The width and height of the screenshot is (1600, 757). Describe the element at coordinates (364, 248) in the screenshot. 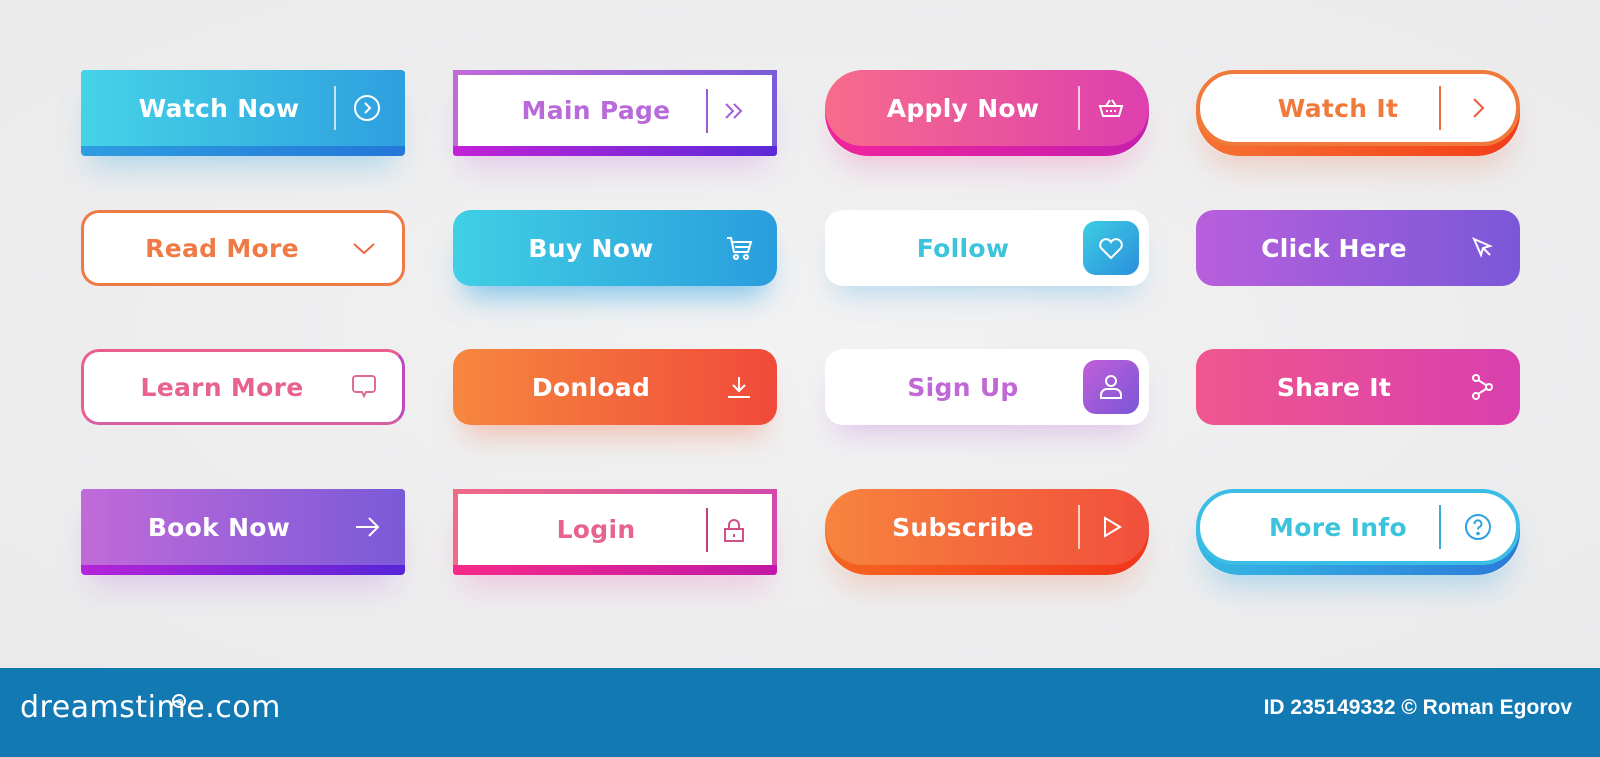

I see `chevron-down-icon` at that location.